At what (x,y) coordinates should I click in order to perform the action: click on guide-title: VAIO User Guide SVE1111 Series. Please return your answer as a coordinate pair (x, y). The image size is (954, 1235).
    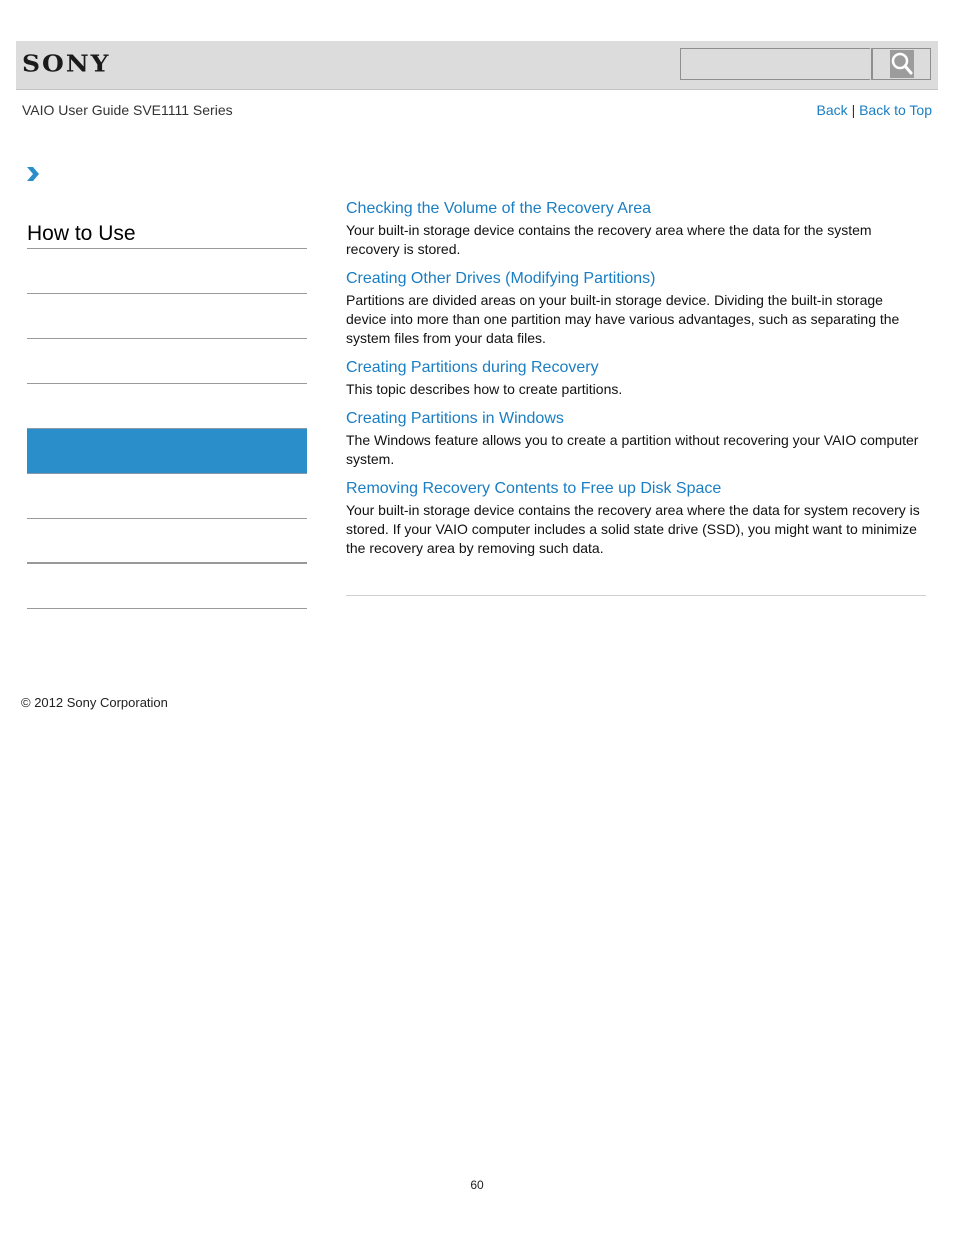
    Looking at the image, I should click on (127, 110).